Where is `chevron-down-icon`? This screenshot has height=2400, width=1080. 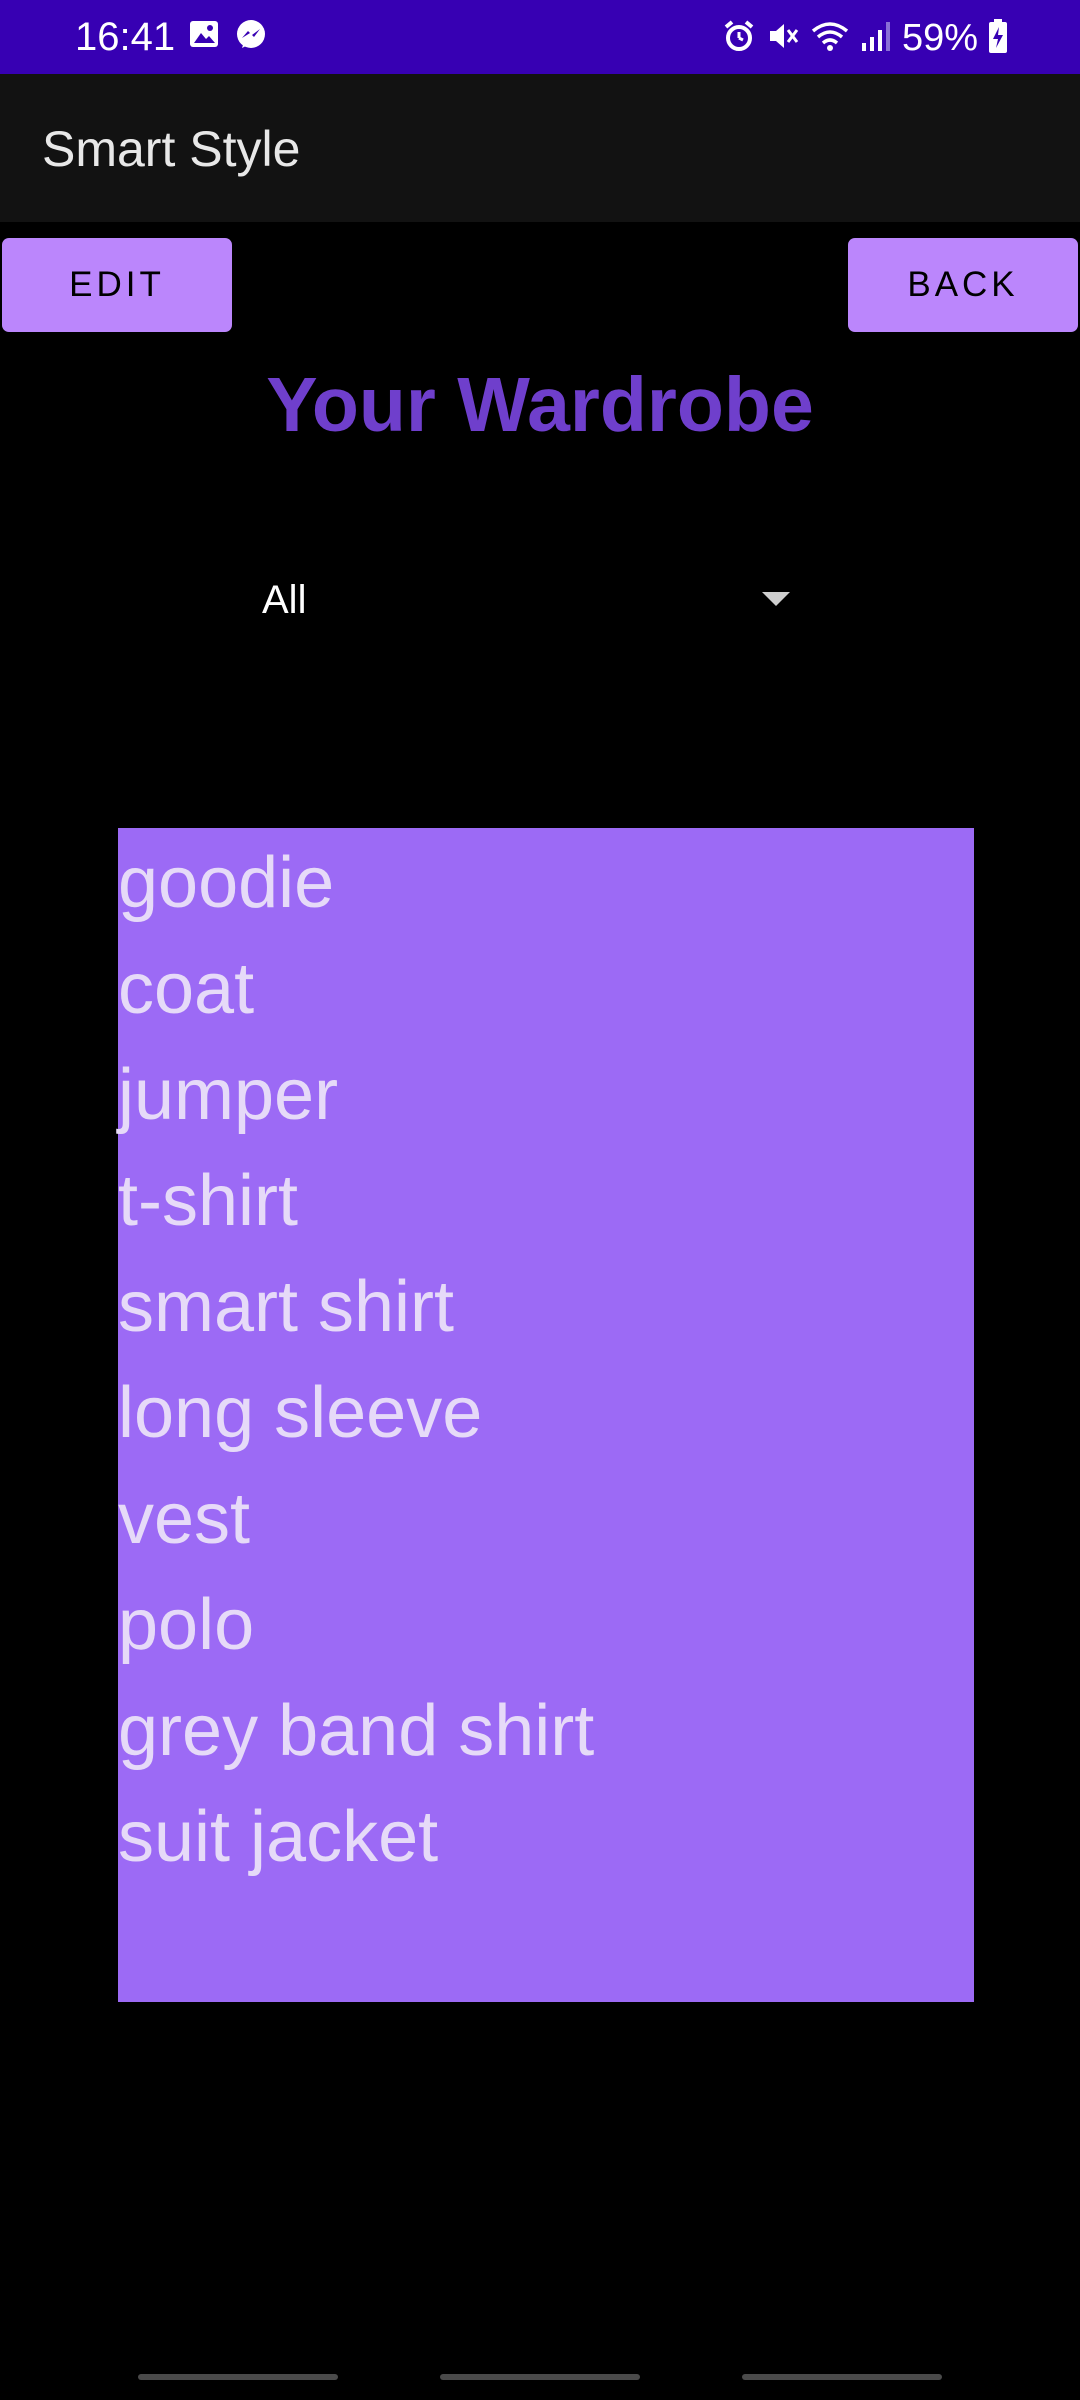
chevron-down-icon is located at coordinates (776, 599).